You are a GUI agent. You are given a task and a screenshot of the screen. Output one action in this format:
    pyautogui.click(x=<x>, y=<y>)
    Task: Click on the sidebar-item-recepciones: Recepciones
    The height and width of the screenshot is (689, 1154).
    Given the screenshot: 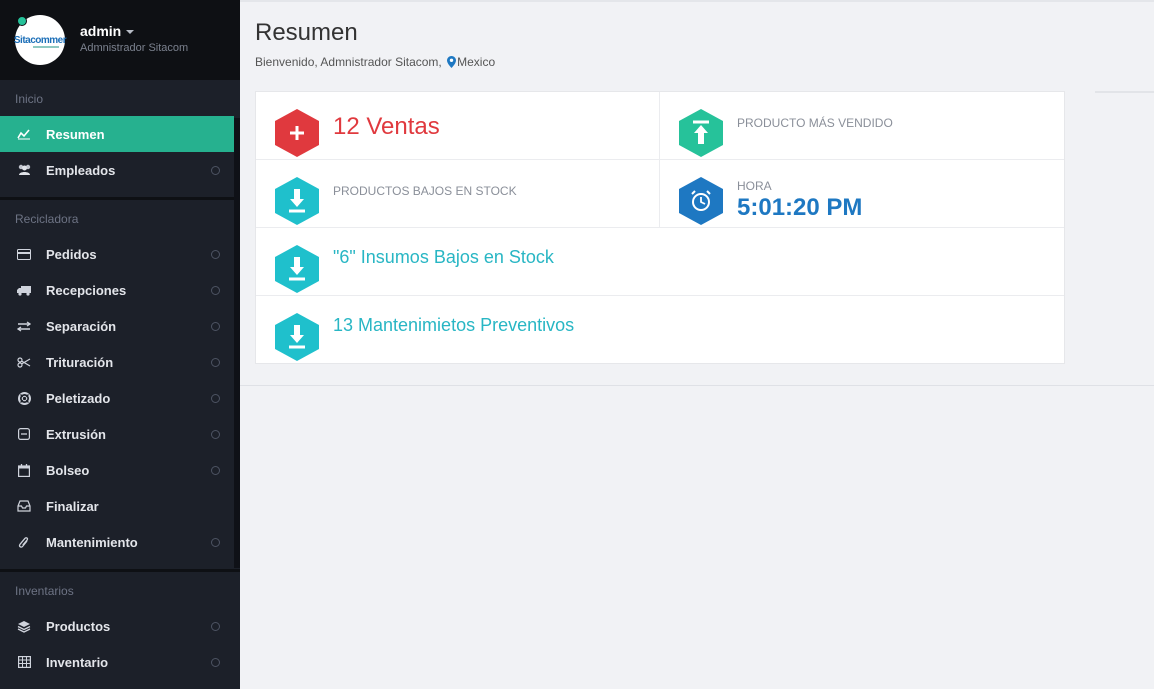 What is the action you would take?
    pyautogui.click(x=120, y=290)
    